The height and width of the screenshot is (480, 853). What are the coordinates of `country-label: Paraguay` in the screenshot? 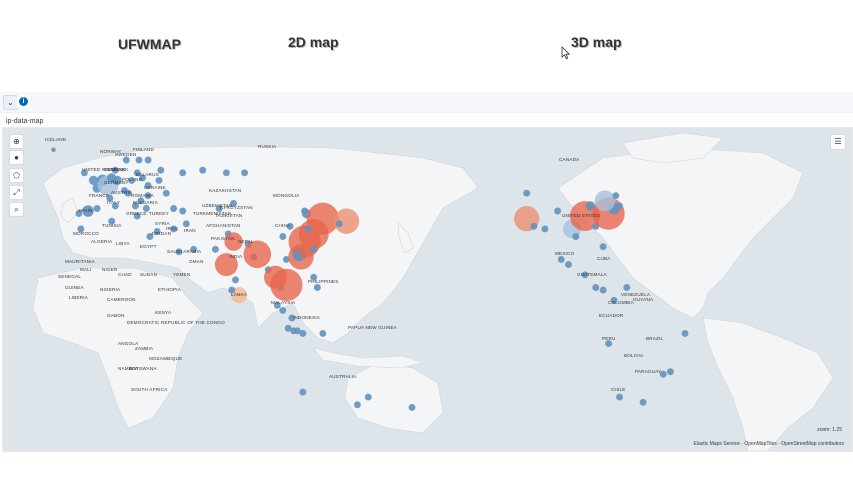 It's located at (648, 371).